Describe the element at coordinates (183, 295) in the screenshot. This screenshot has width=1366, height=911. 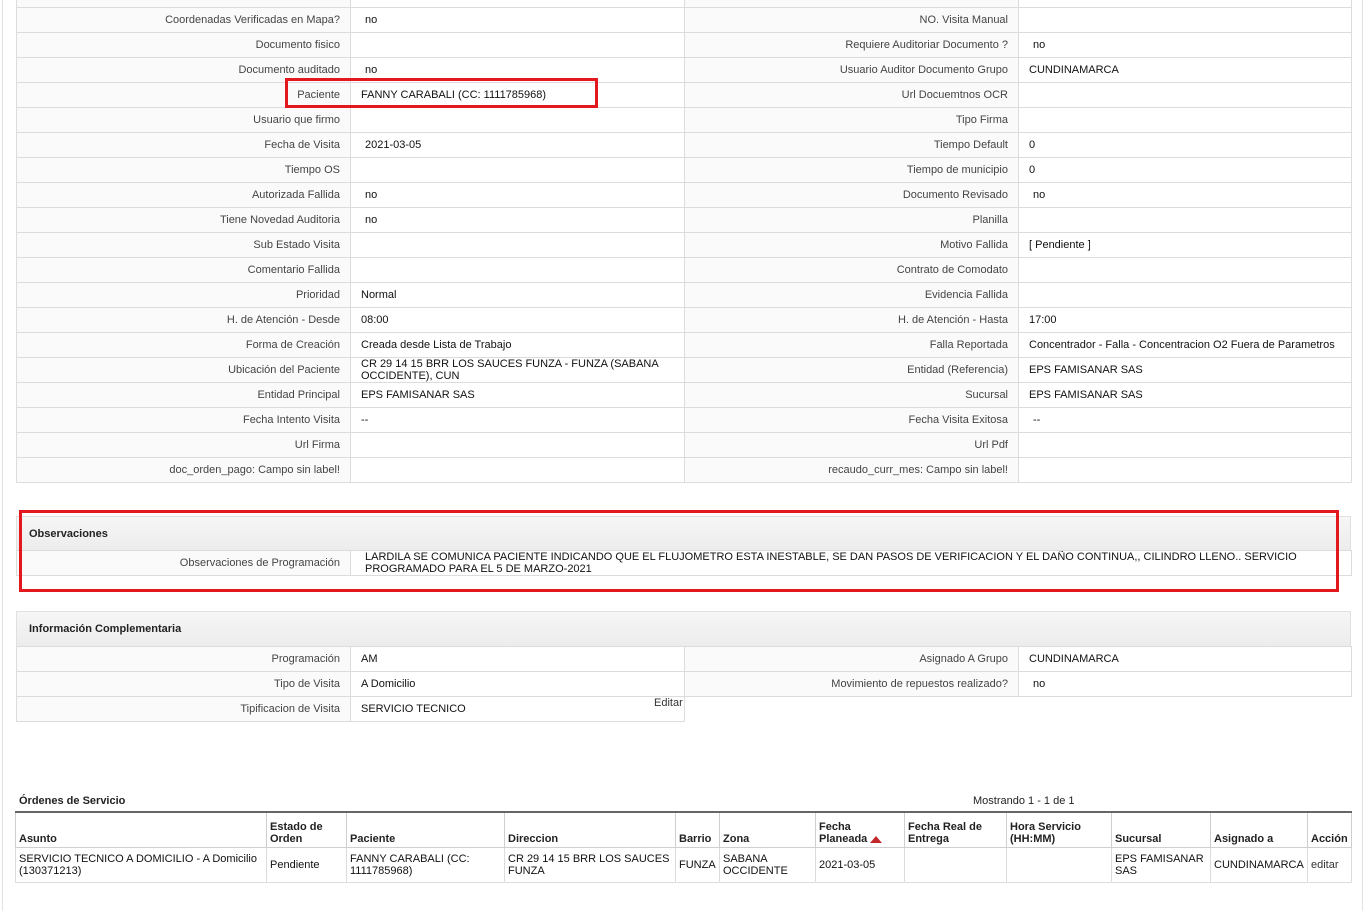
I see `field-label-prioridad: Prioridad` at that location.